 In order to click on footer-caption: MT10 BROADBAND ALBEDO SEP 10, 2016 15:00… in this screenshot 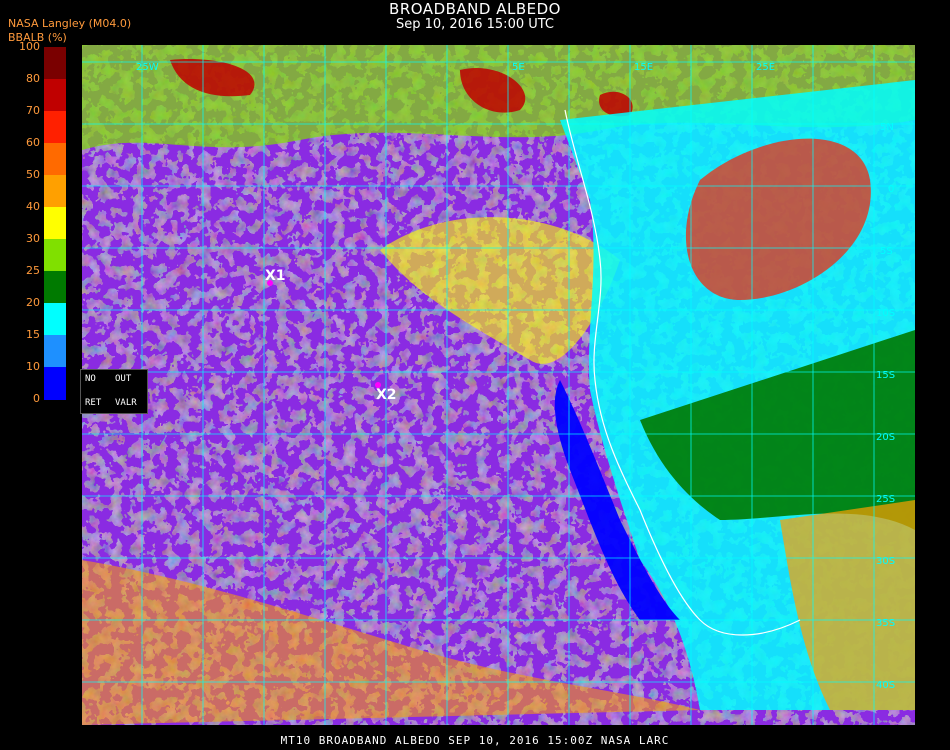, I will do `click(475, 740)`.